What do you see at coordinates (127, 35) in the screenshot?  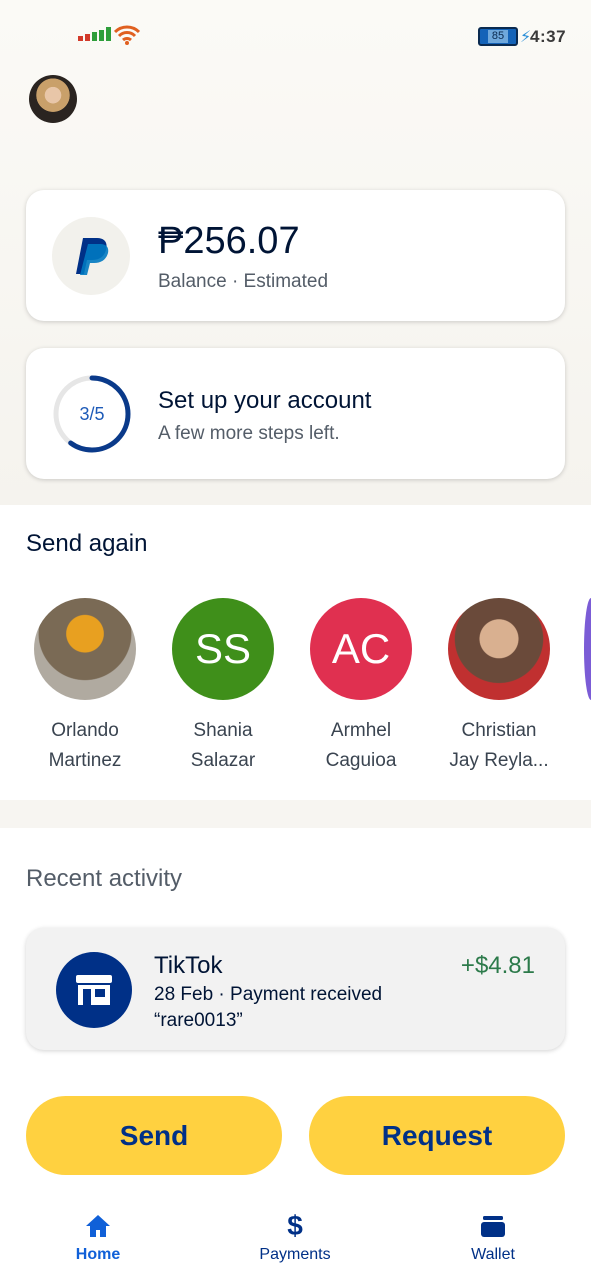 I see `wifi-icon` at bounding box center [127, 35].